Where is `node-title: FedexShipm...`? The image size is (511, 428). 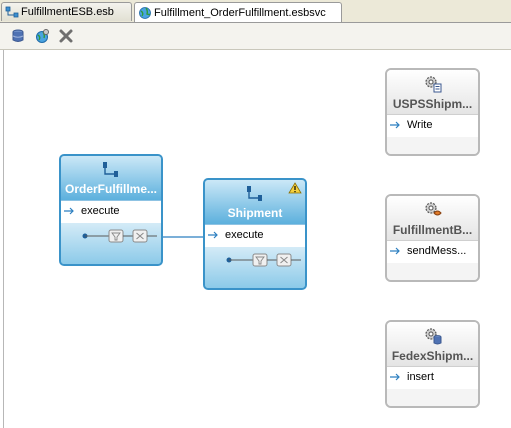 node-title: FedexShipm... is located at coordinates (432, 356).